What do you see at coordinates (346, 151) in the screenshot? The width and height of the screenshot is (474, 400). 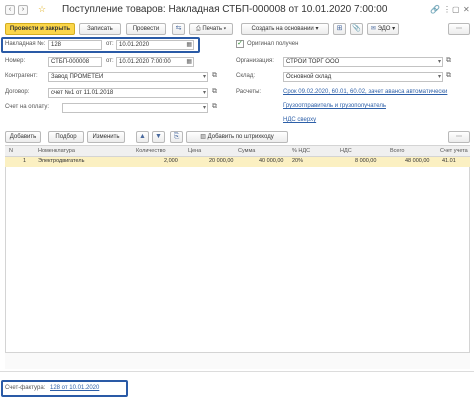 I see `column-header-vat: НДС` at bounding box center [346, 151].